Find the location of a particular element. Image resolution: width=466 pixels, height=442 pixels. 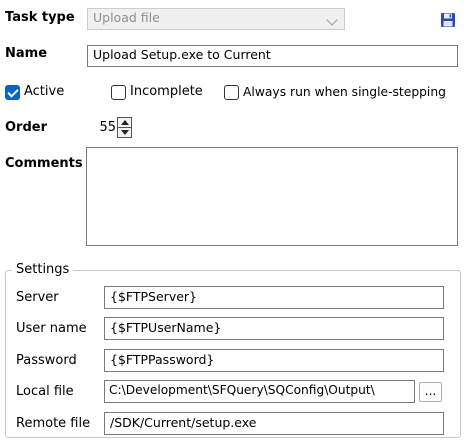

remote-file-label: Remote file is located at coordinates (53, 423).